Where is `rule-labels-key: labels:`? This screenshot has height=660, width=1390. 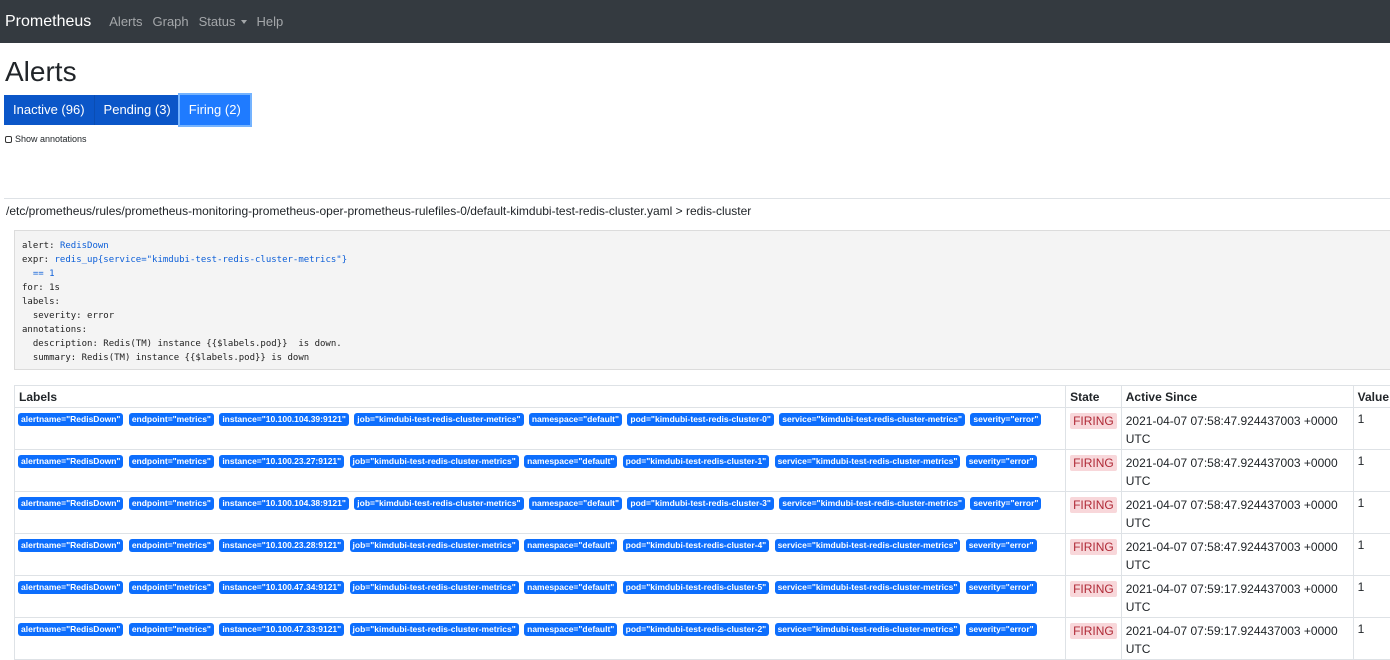
rule-labels-key: labels: is located at coordinates (41, 302).